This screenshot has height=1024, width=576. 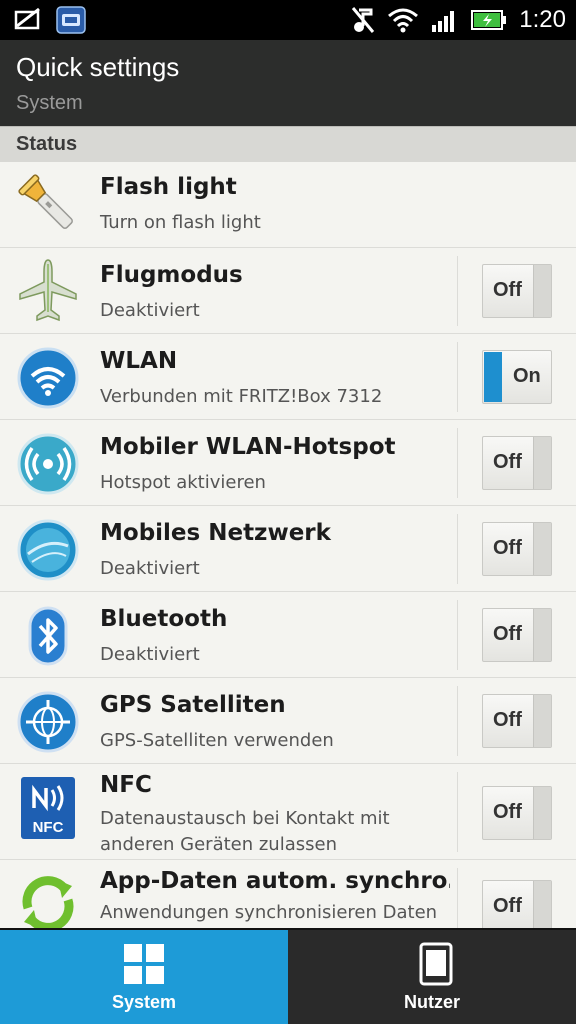 What do you see at coordinates (215, 533) in the screenshot?
I see `row-title: Mobiles Netzwerk` at bounding box center [215, 533].